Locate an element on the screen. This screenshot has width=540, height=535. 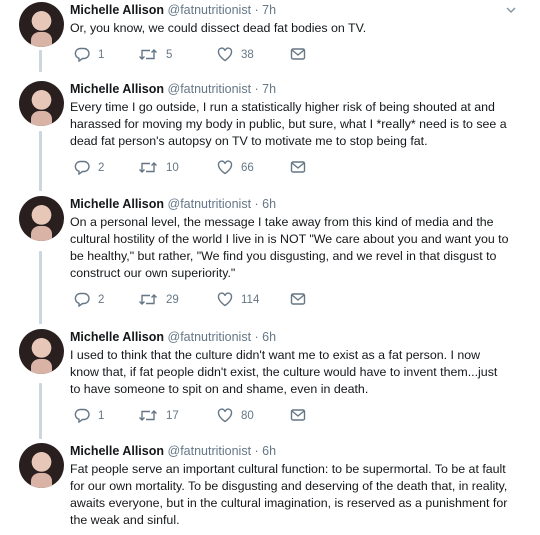
retweet-button: 29 is located at coordinates (158, 299).